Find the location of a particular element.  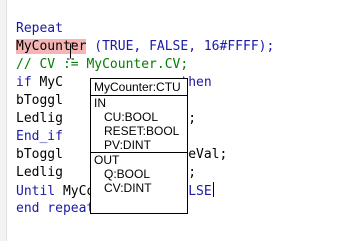

tooltip-input-item: PV:DINT is located at coordinates (127, 145).